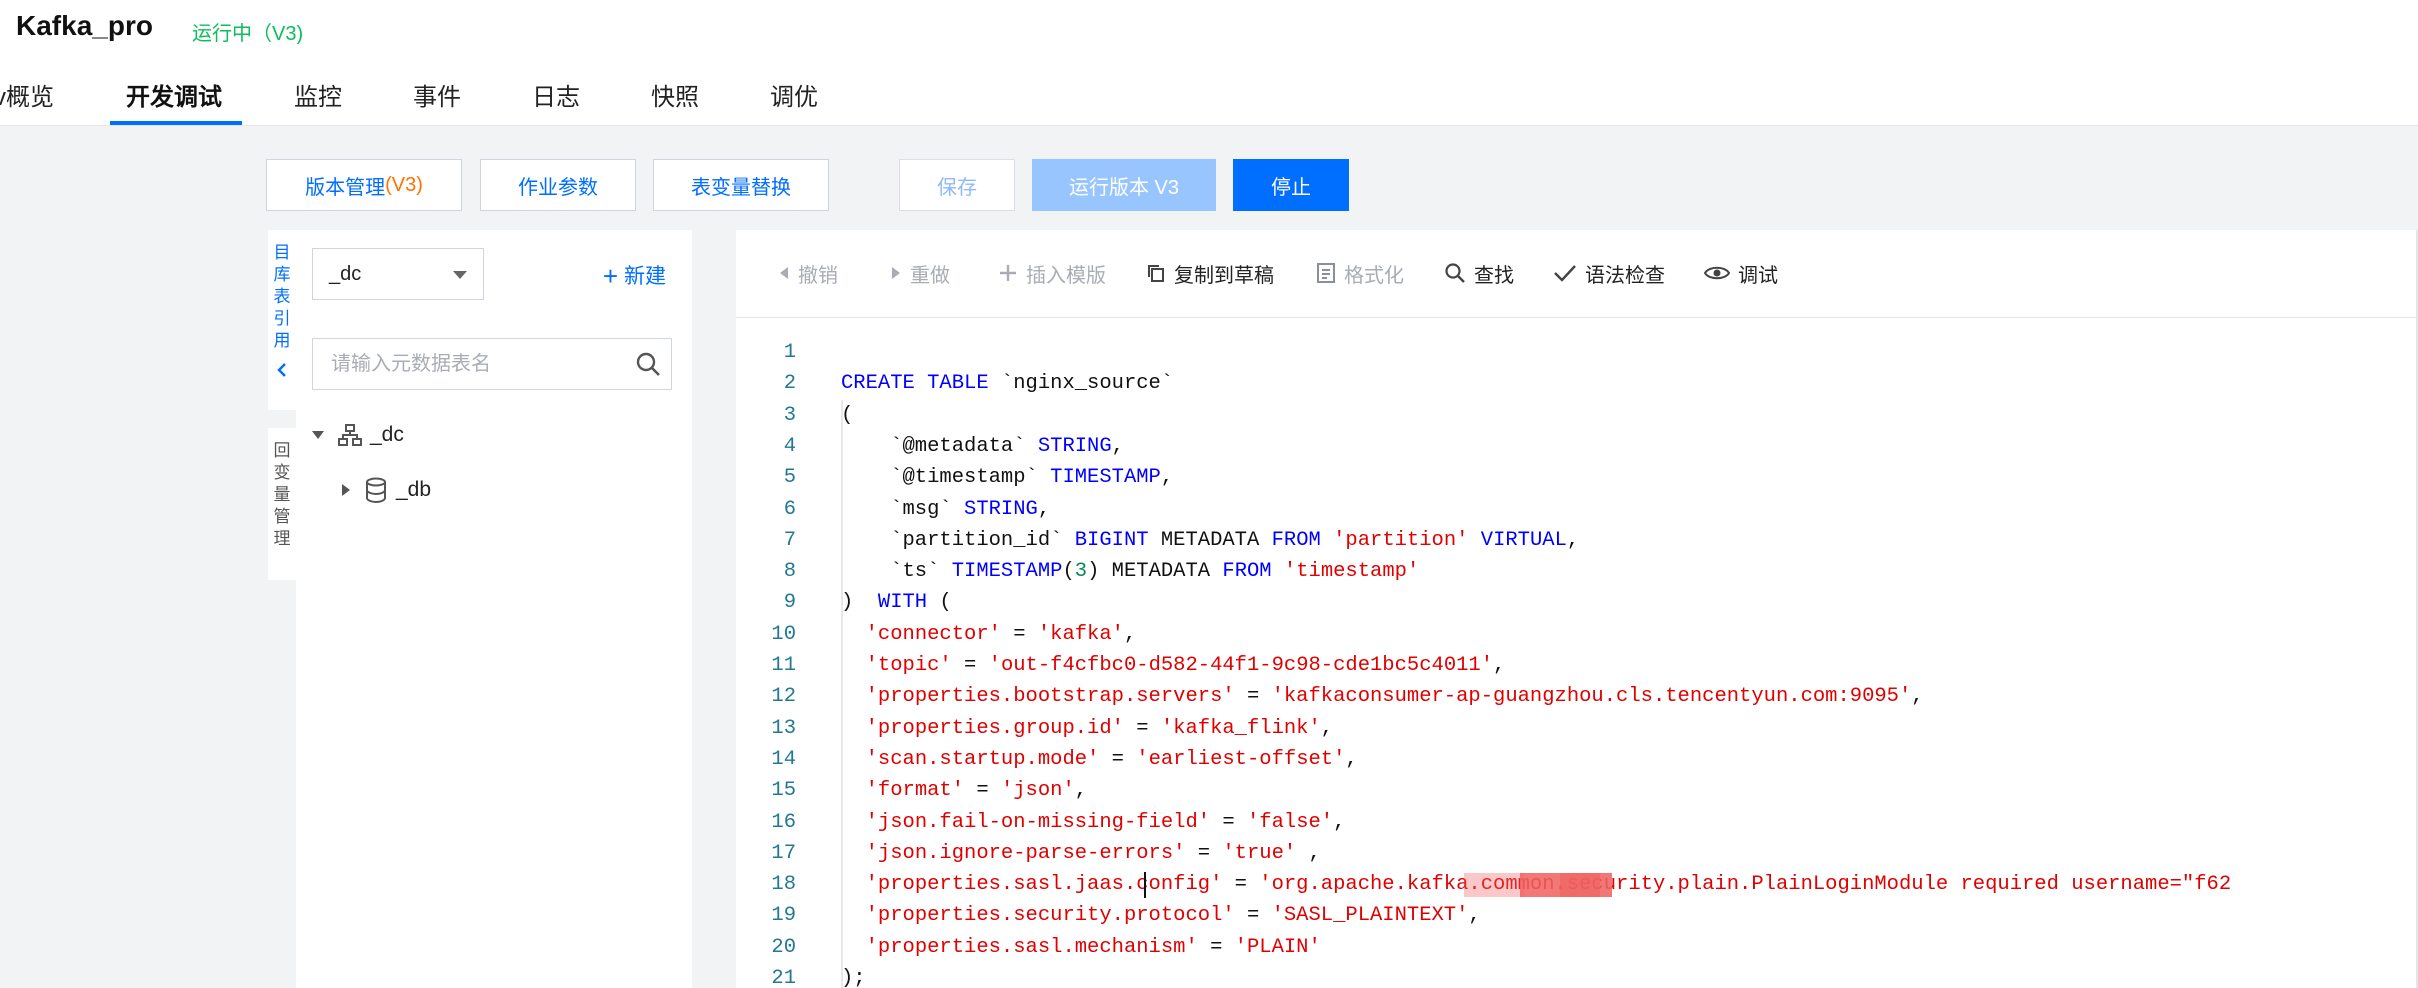 This screenshot has height=988, width=2418. Describe the element at coordinates (982, 759) in the screenshot. I see `code-token: 'scan.startup.mode'` at that location.